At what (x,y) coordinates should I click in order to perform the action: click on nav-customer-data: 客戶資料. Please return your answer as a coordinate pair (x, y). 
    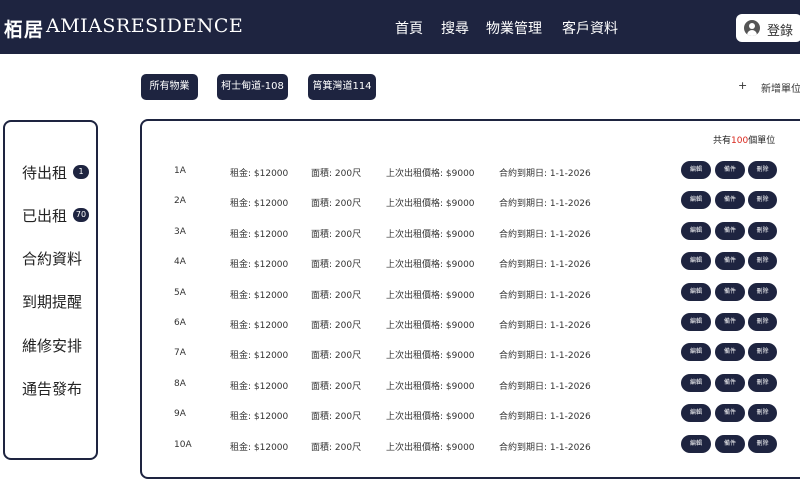
    Looking at the image, I should click on (590, 28).